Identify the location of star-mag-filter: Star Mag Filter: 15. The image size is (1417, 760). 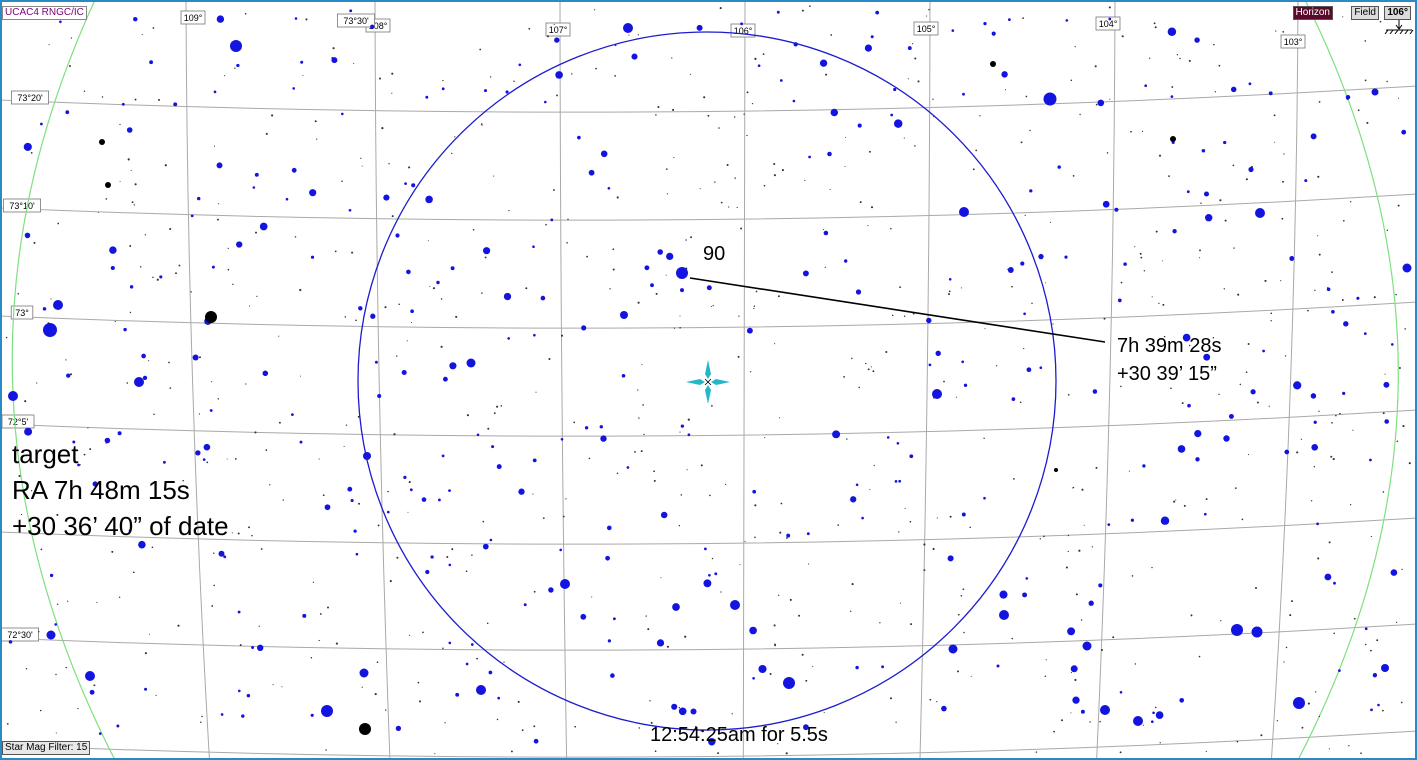
(46, 748).